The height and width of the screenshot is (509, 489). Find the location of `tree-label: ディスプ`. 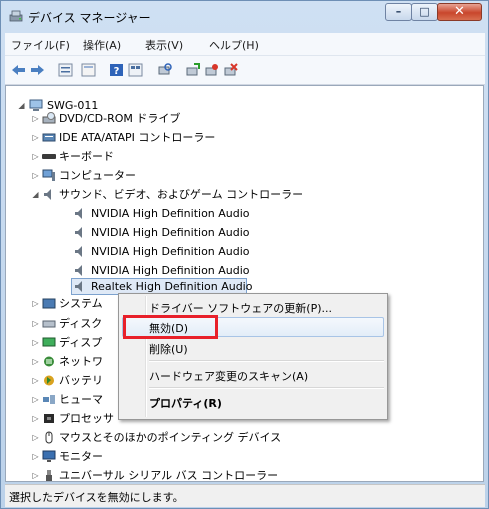

tree-label: ディスプ is located at coordinates (81, 342).